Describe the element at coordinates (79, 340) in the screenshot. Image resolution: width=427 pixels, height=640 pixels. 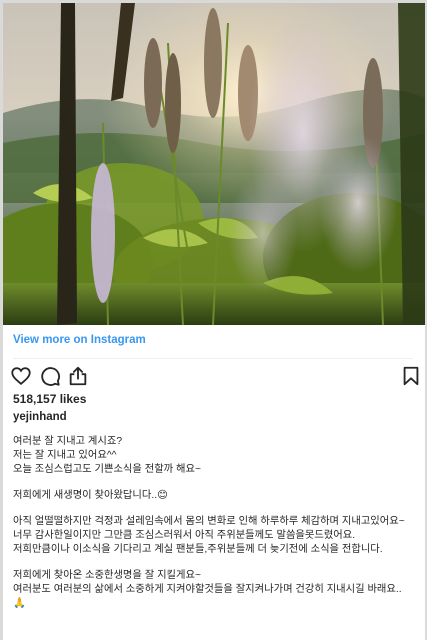
I see `view-more-on-instagram-link: View more on Instagram` at that location.